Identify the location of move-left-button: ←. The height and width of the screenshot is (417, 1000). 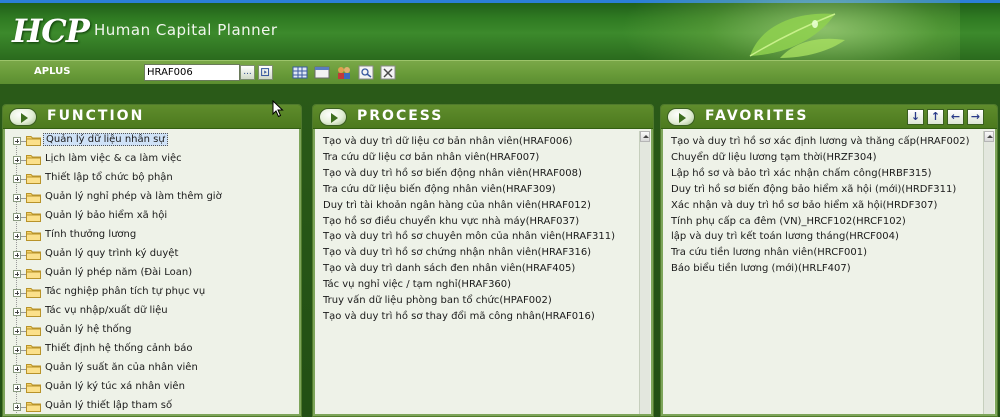
(955, 117).